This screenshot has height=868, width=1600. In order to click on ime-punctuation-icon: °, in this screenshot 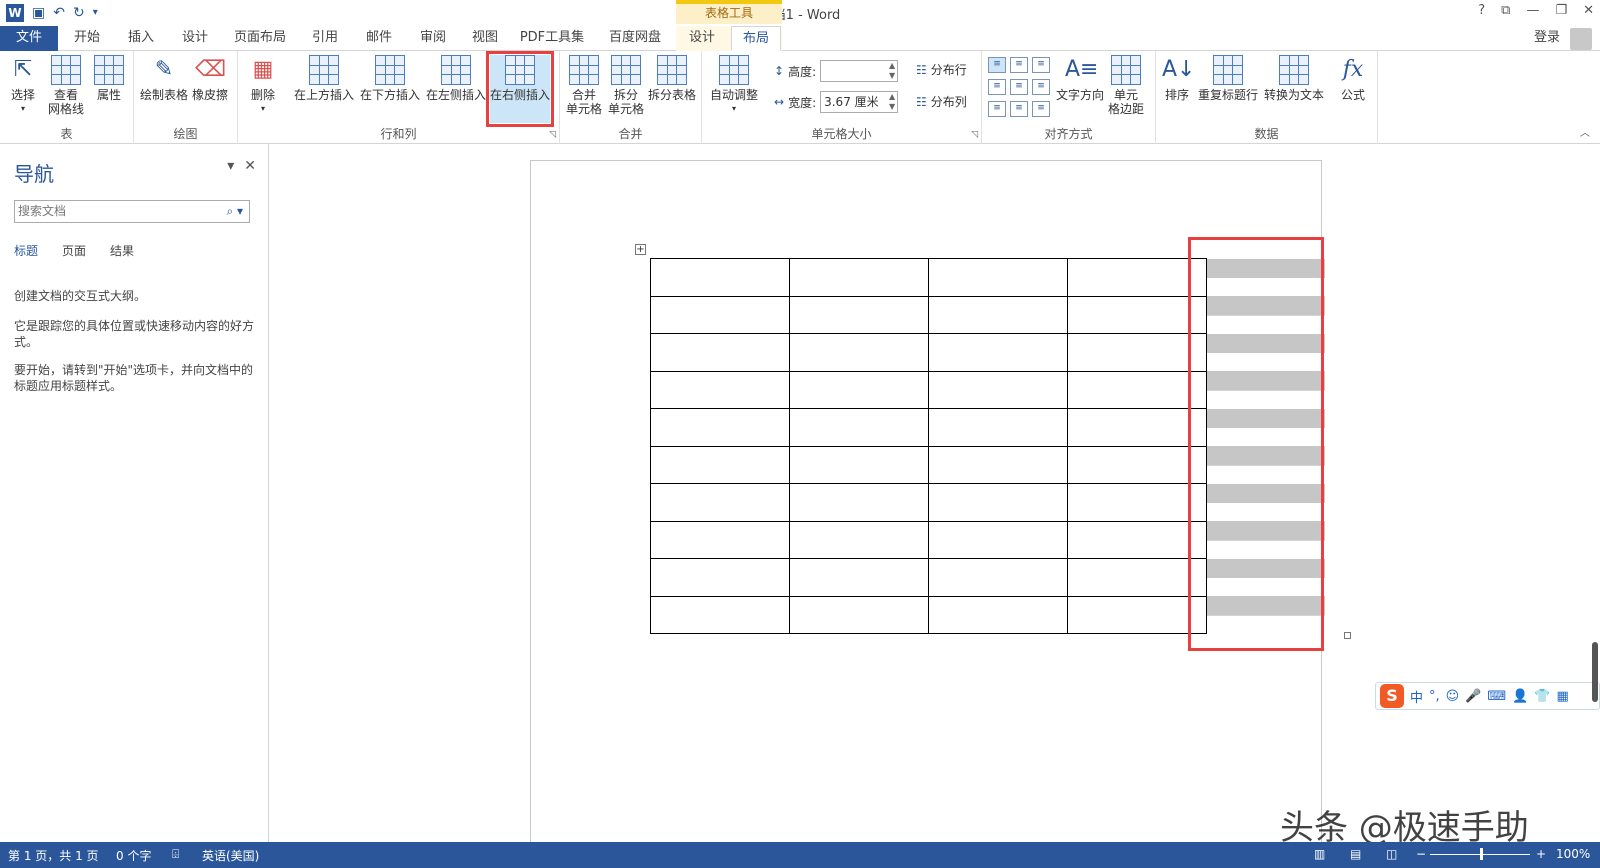, I will do `click(1434, 696)`.